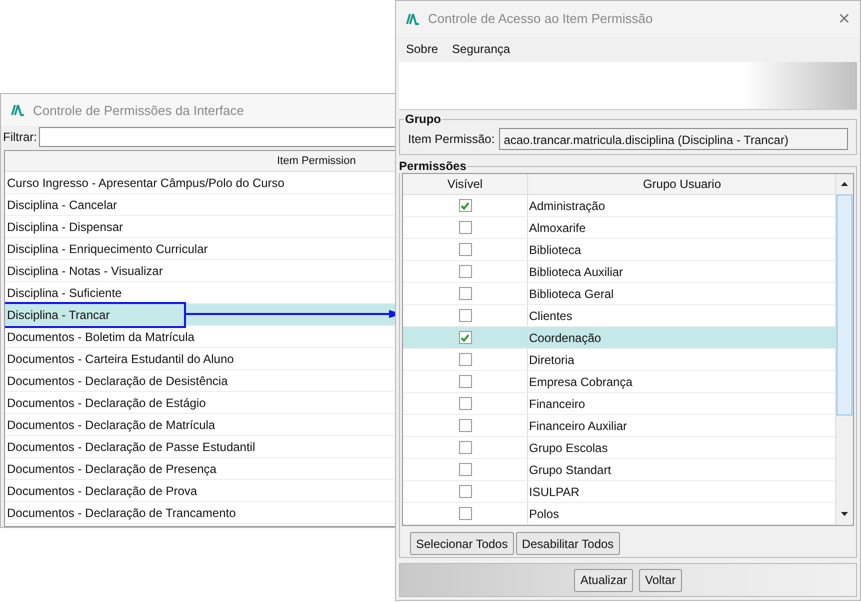 Image resolution: width=861 pixels, height=603 pixels. Describe the element at coordinates (422, 49) in the screenshot. I see `menu-item: Sobre` at that location.